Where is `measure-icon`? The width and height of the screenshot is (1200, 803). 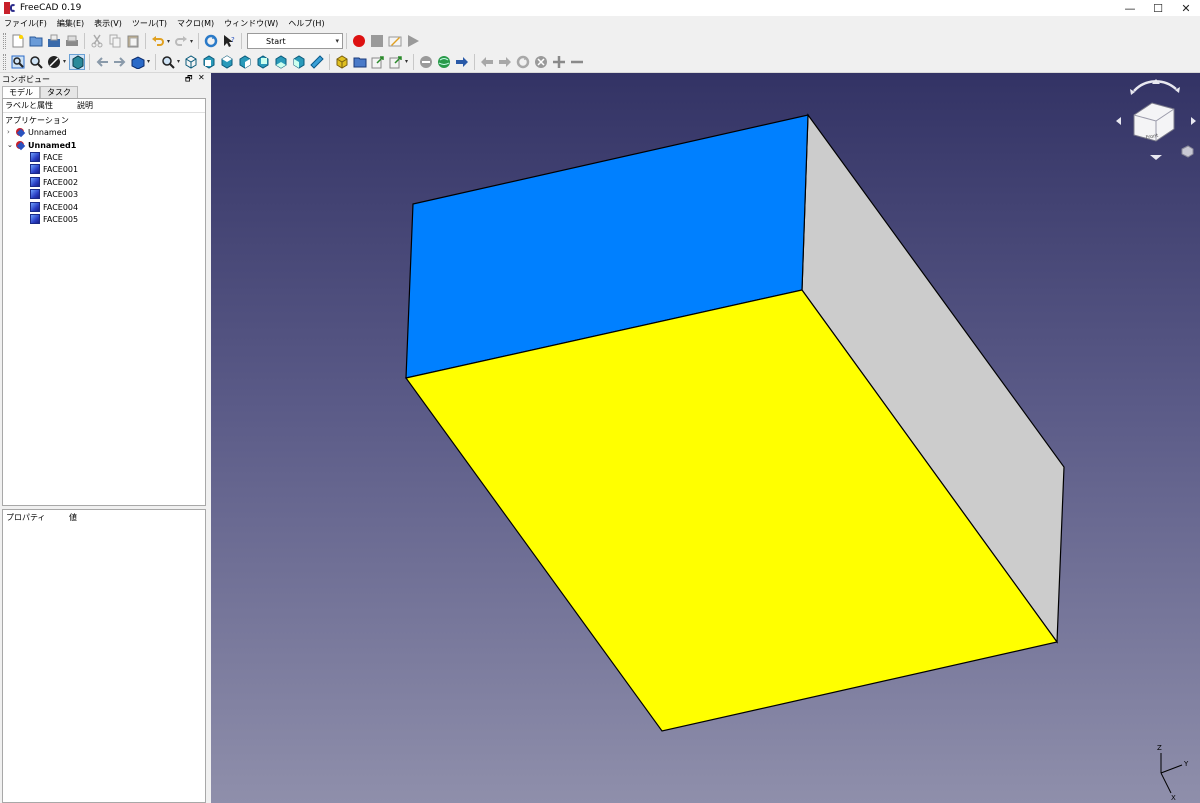 measure-icon is located at coordinates (317, 62).